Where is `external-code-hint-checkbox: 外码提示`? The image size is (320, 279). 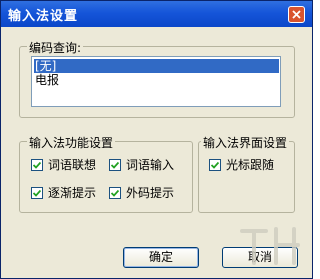
external-code-hint-checkbox: 外码提示 is located at coordinates (141, 192).